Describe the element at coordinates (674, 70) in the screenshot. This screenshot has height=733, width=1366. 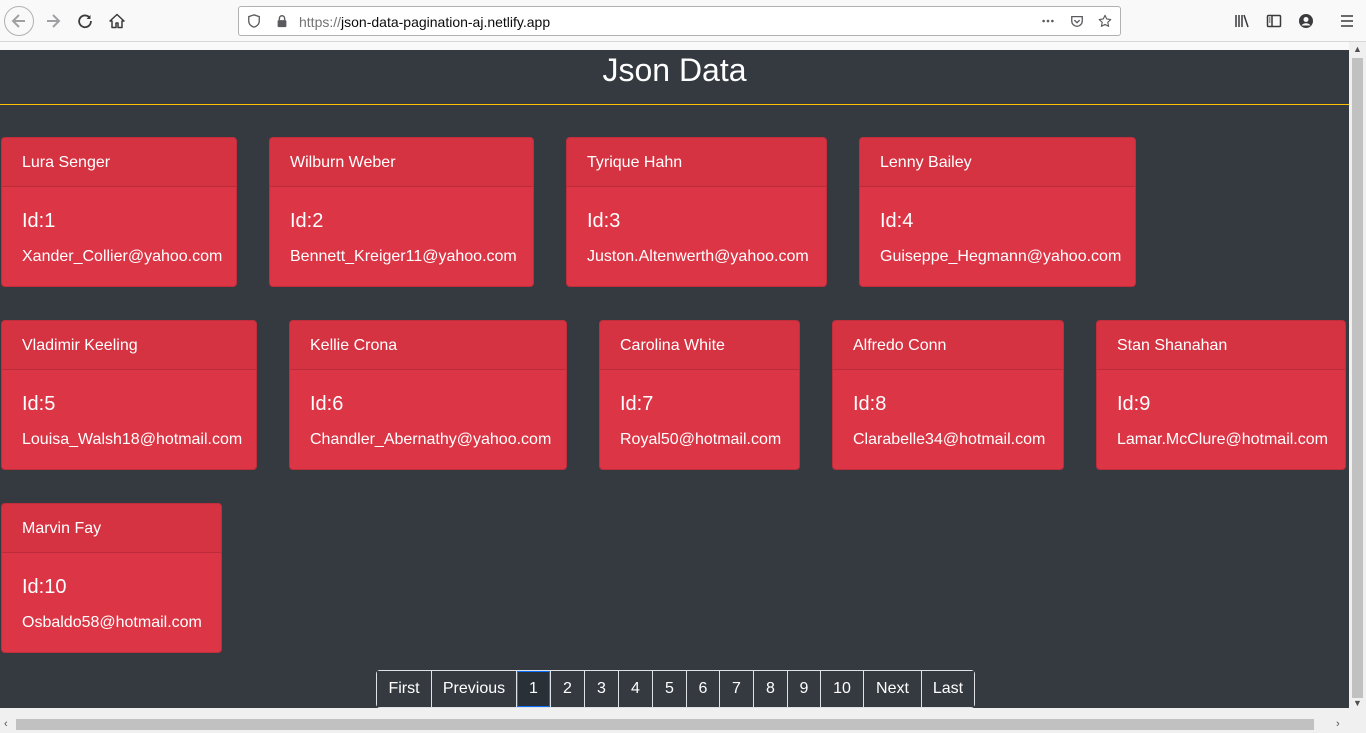
I see `page-title: Json Data` at that location.